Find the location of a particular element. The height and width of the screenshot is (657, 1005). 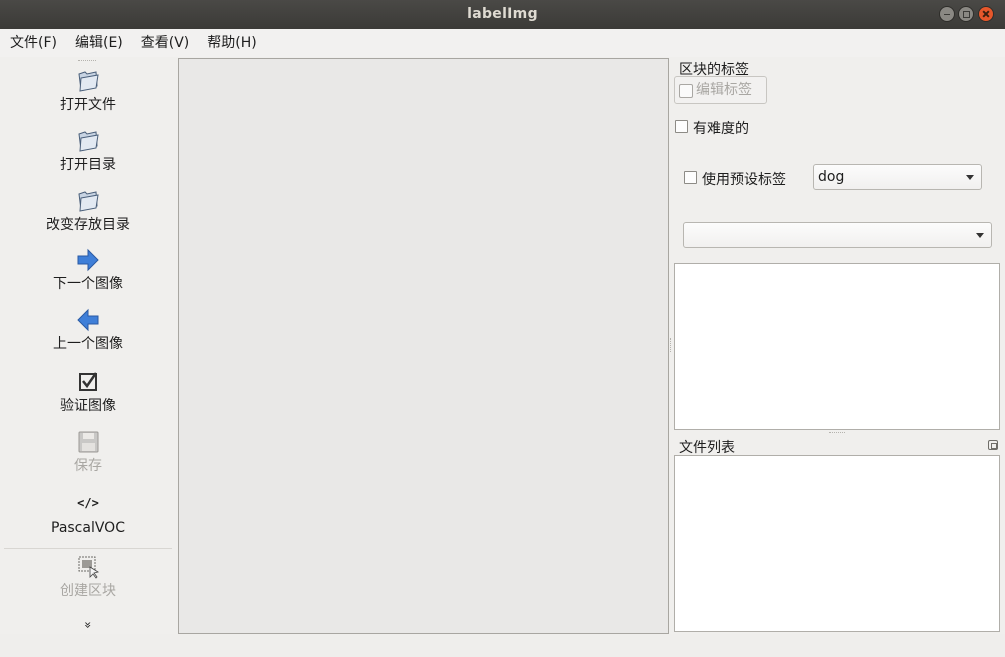

dock-splitter-handle is located at coordinates (837, 433).